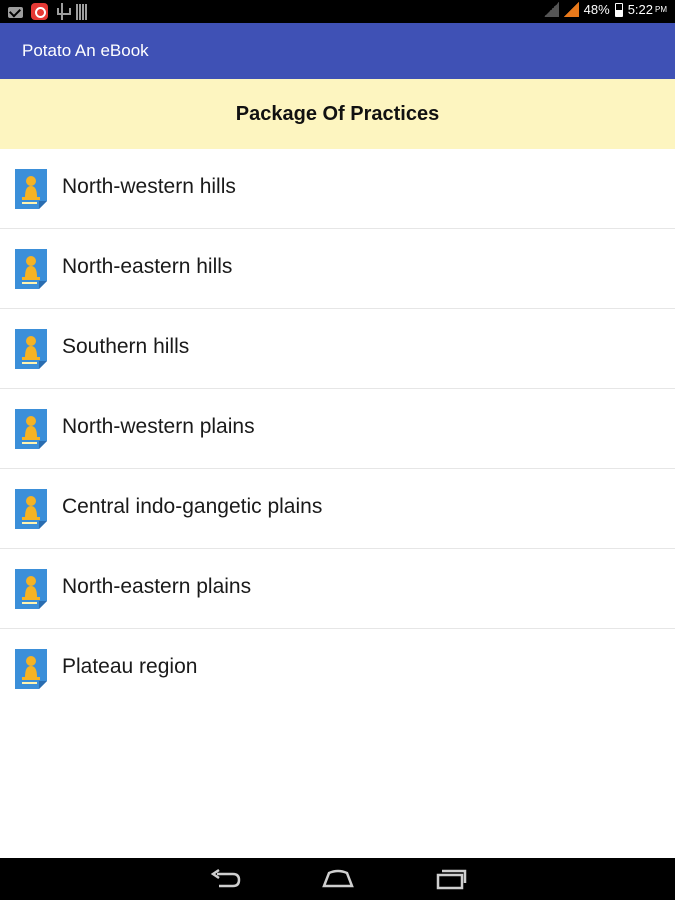 The width and height of the screenshot is (675, 900). I want to click on app-title: Potato An eBook, so click(85, 50).